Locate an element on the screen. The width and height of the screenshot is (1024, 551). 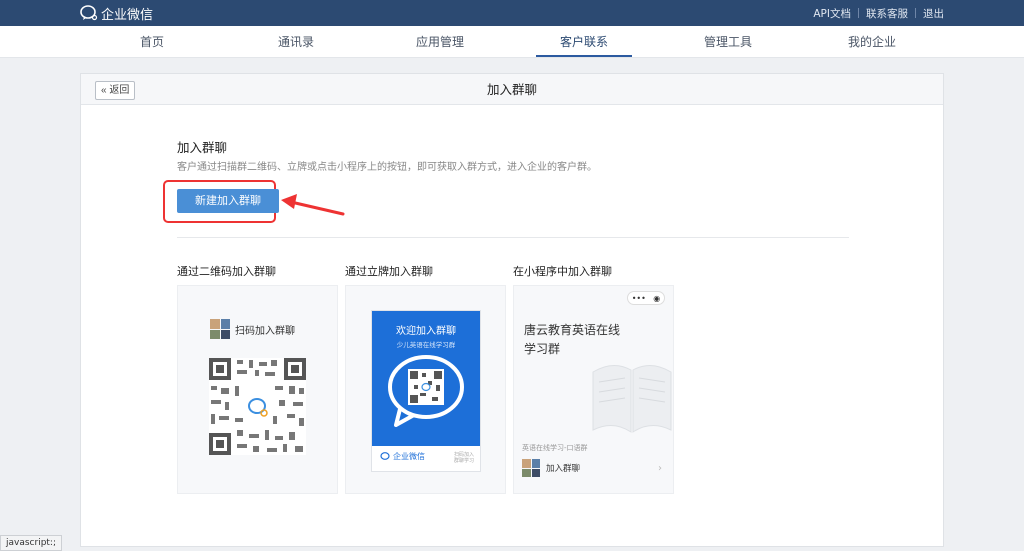
poster-brand-name: 企业微信 is located at coordinates (409, 456).